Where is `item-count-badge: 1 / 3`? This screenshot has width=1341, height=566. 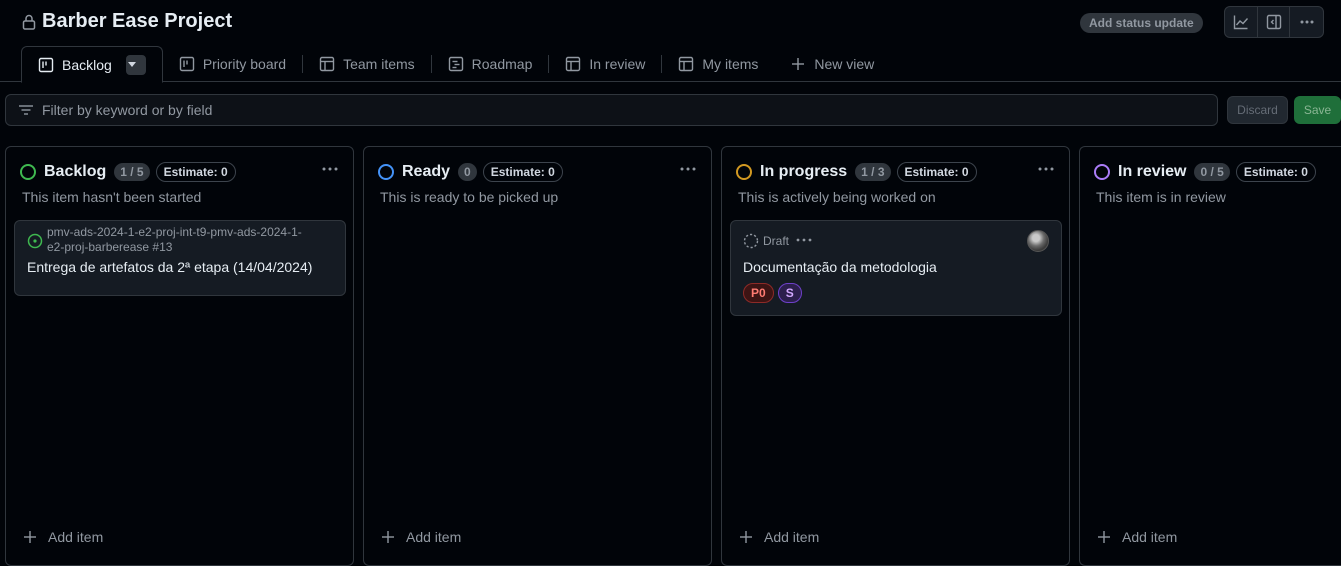
item-count-badge: 1 / 3 is located at coordinates (873, 172).